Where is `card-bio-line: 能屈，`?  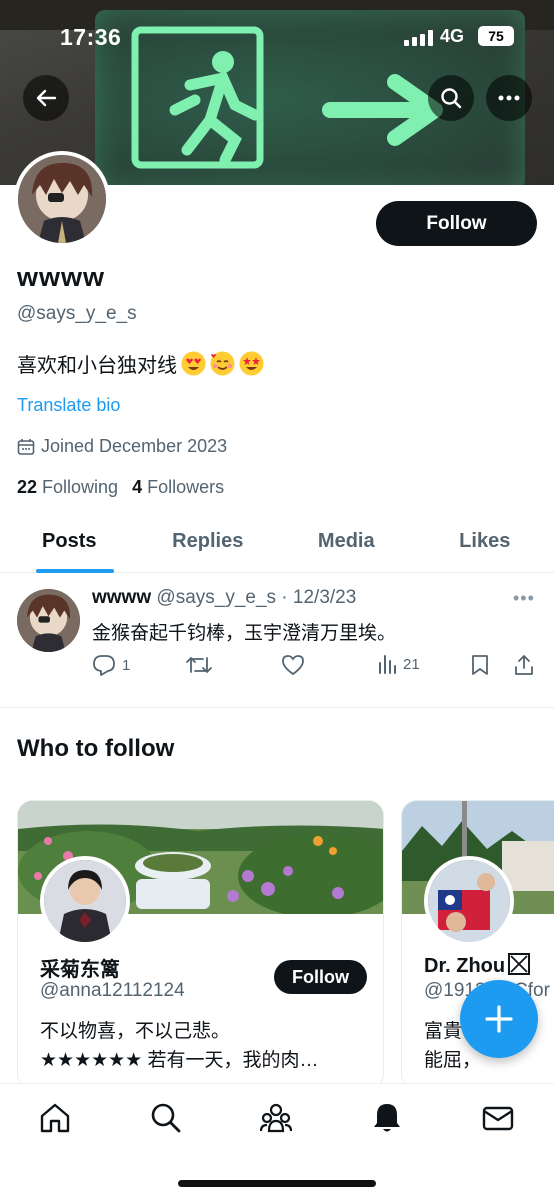 card-bio-line: 能屈， is located at coordinates (453, 1060).